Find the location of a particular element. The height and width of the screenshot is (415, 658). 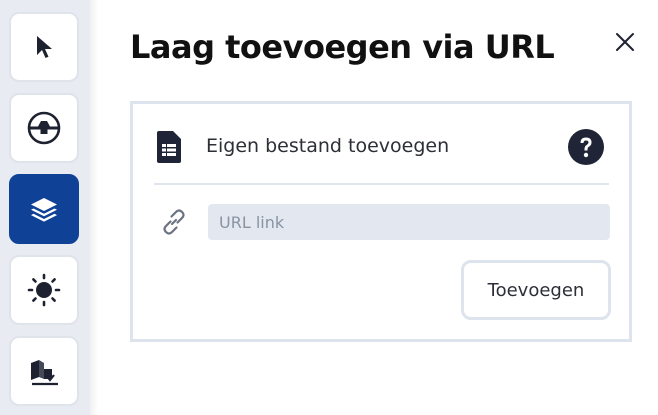

select-tool-button is located at coordinates (44, 47).